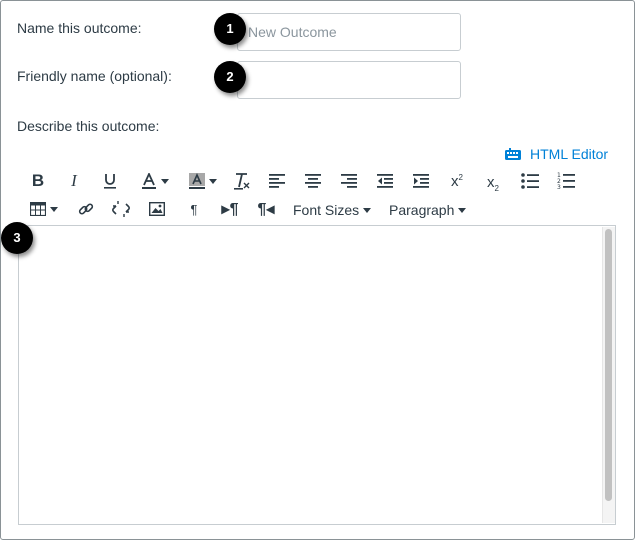  I want to click on right-to-left-button: ¶◂, so click(266, 209).